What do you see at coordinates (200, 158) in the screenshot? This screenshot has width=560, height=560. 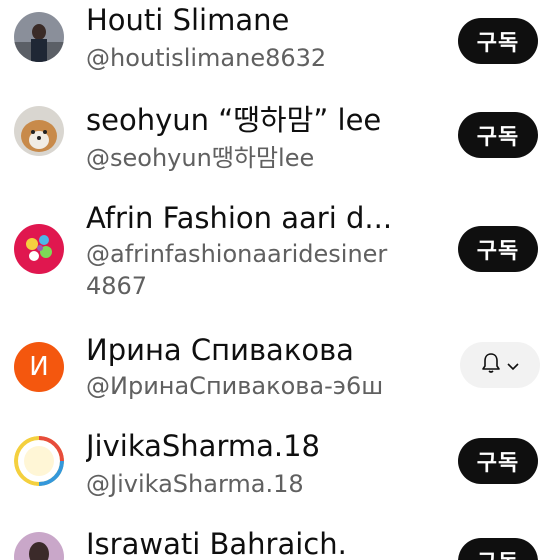 I see `channel-handle: @seohyun땡하맘lee` at bounding box center [200, 158].